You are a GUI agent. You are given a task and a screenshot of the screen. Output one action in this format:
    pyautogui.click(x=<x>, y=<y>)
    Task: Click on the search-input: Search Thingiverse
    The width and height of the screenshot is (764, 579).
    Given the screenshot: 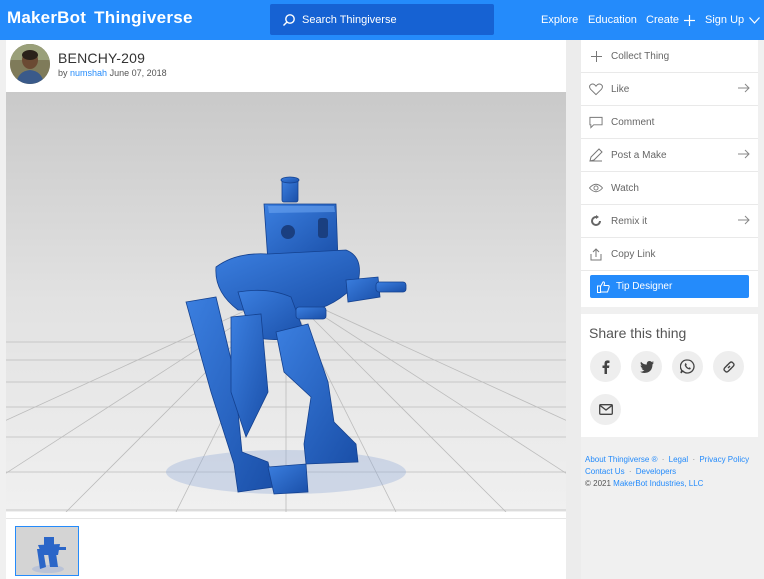 What is the action you would take?
    pyautogui.click(x=382, y=19)
    